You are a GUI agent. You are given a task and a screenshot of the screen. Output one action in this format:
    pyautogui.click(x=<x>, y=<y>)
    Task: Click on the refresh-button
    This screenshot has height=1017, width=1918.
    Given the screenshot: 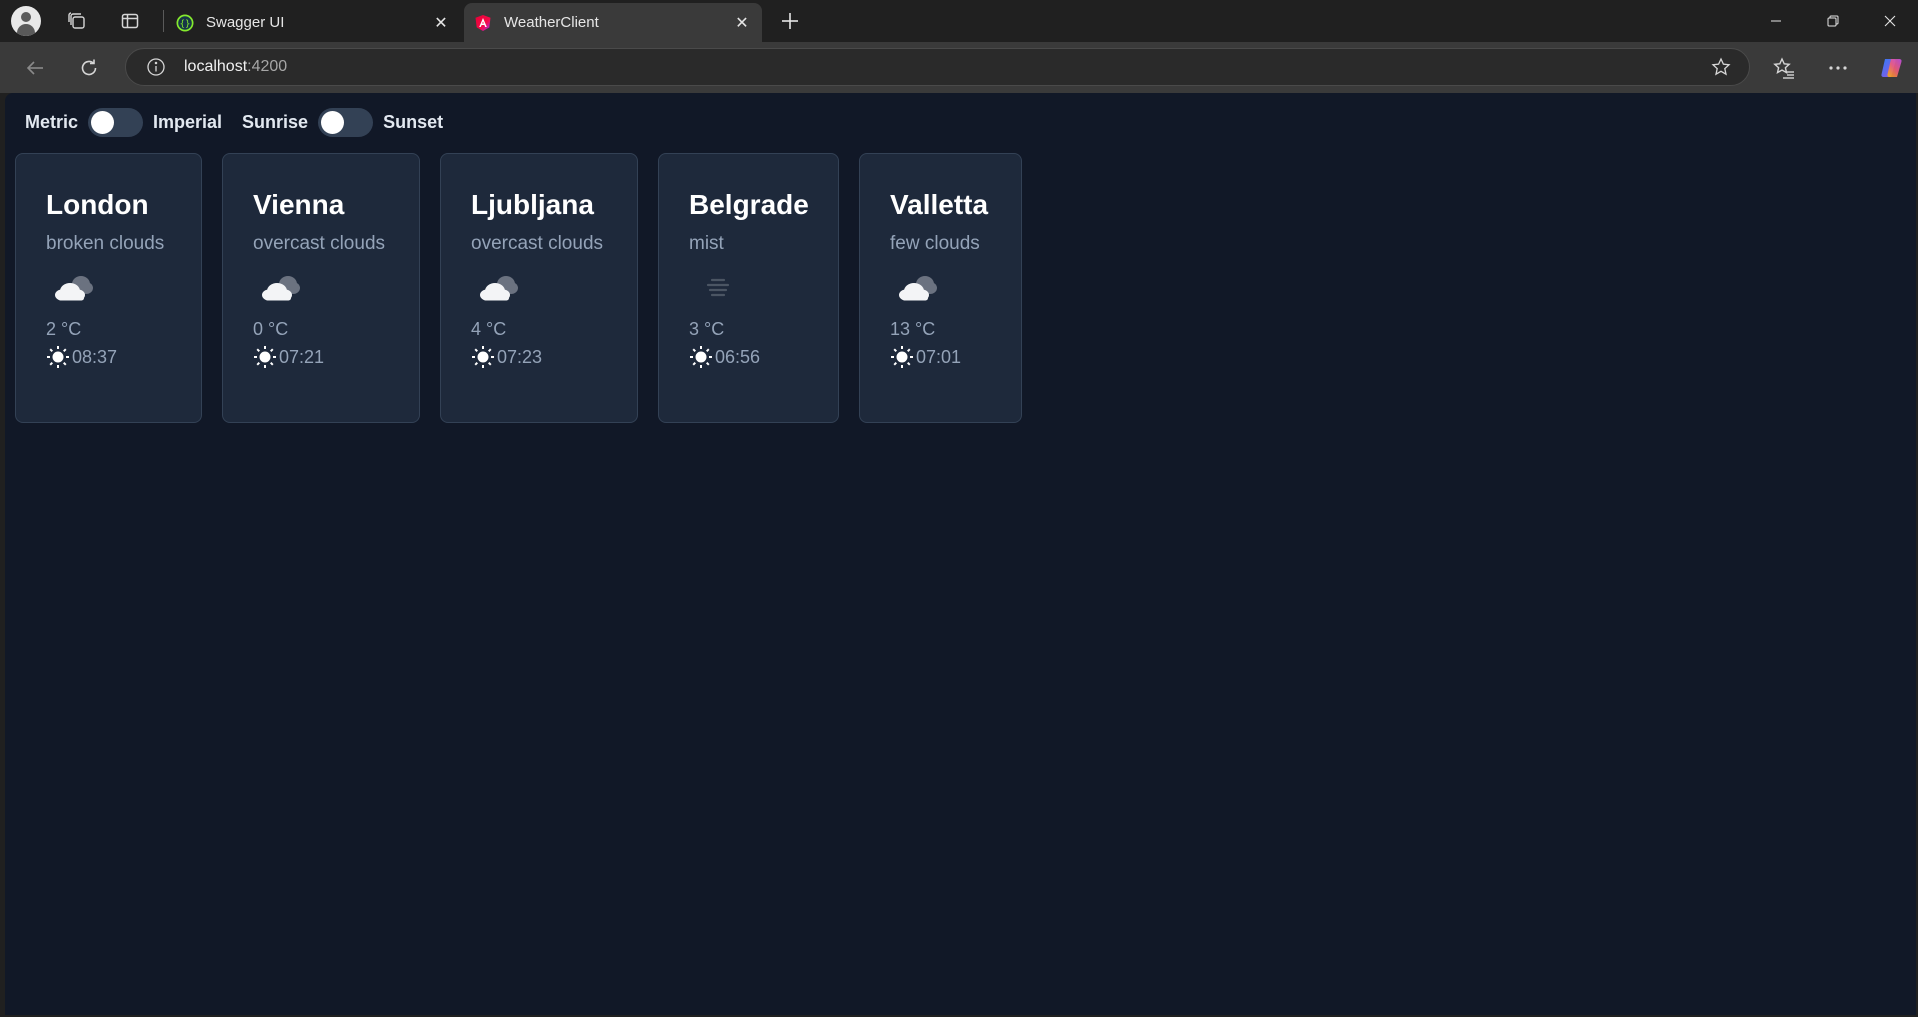 What is the action you would take?
    pyautogui.click(x=89, y=68)
    